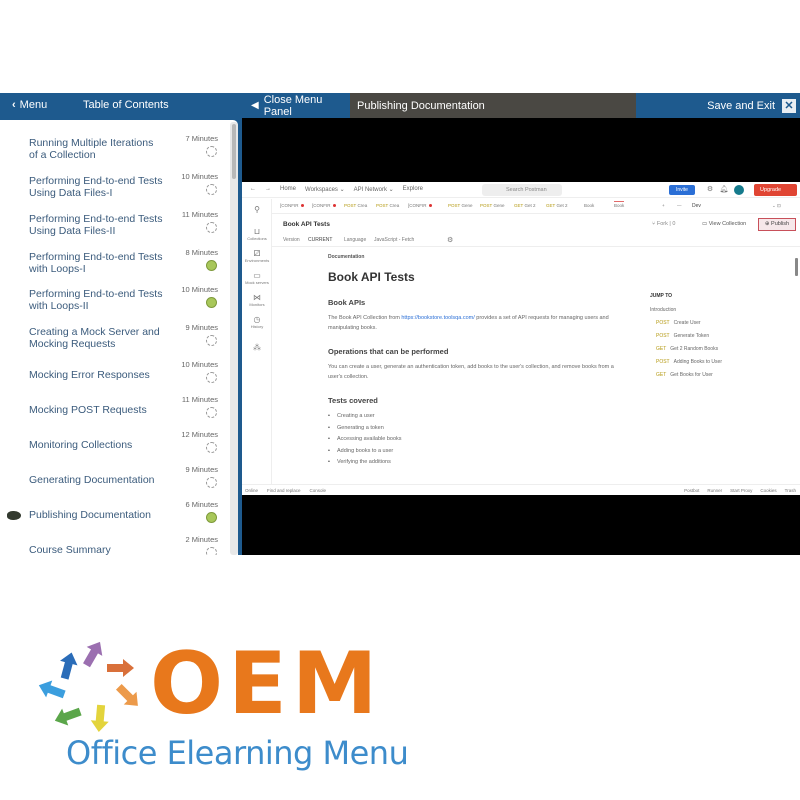  What do you see at coordinates (320, 240) in the screenshot?
I see `version-select: CURRENT` at bounding box center [320, 240].